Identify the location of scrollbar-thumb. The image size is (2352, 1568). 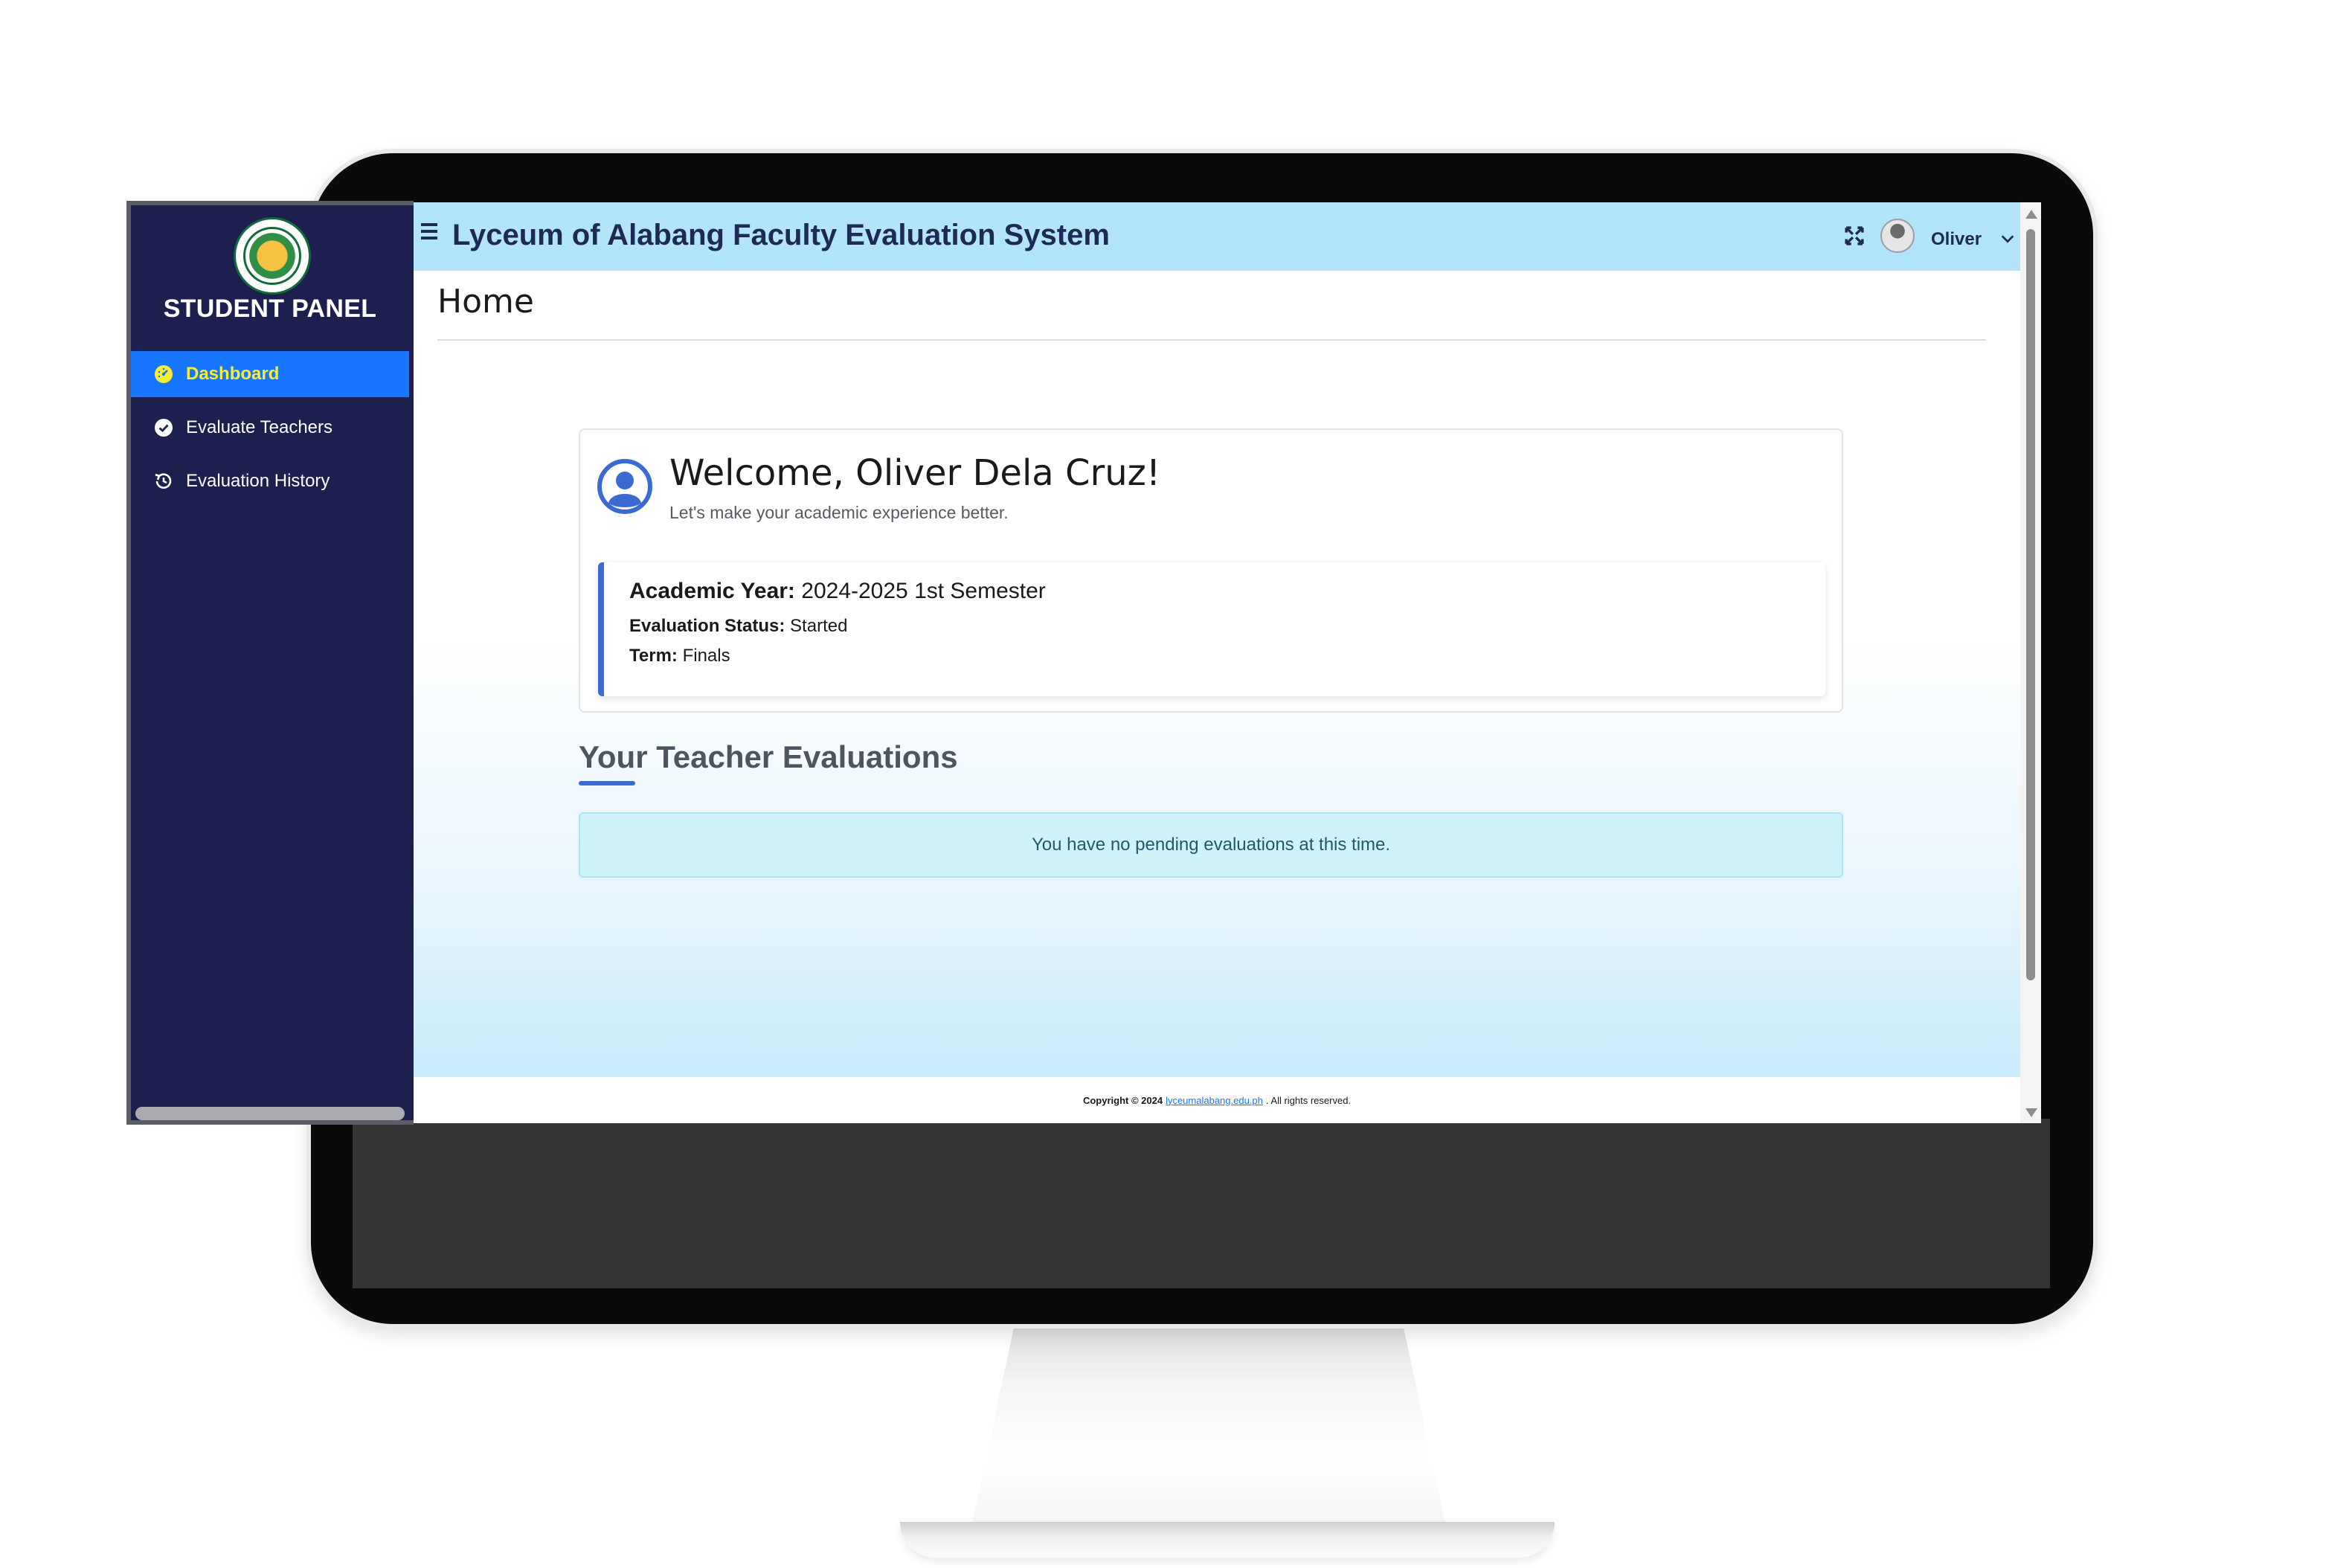
(2030, 604).